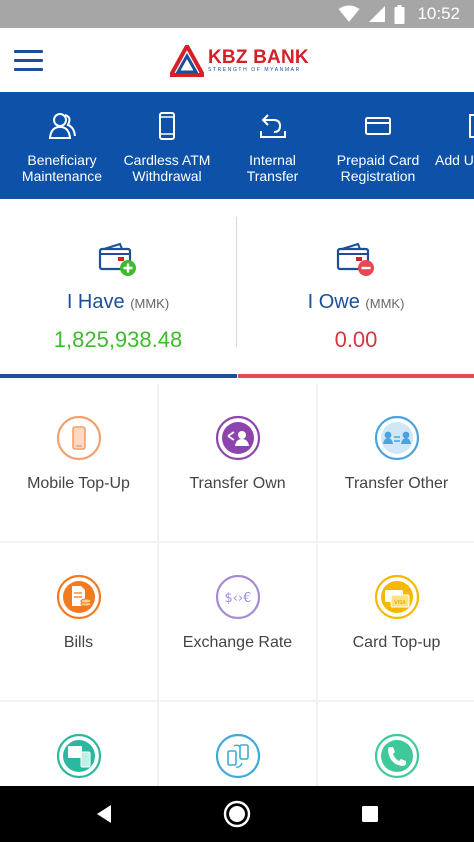 The width and height of the screenshot is (474, 842). What do you see at coordinates (454, 160) in the screenshot?
I see `quick-action-label: Add U` at bounding box center [454, 160].